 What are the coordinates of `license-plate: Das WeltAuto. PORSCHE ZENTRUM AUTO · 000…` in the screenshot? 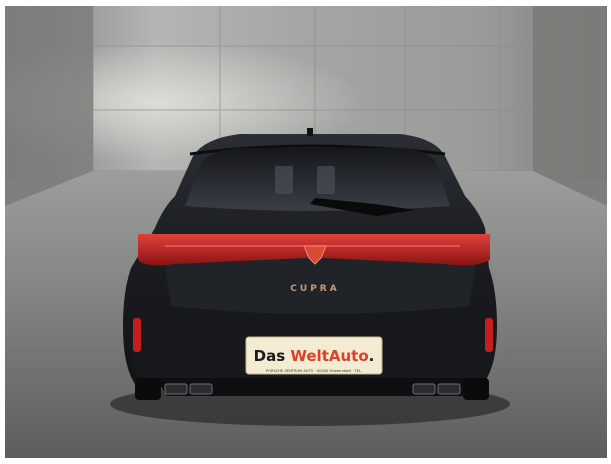 It's located at (314, 355).